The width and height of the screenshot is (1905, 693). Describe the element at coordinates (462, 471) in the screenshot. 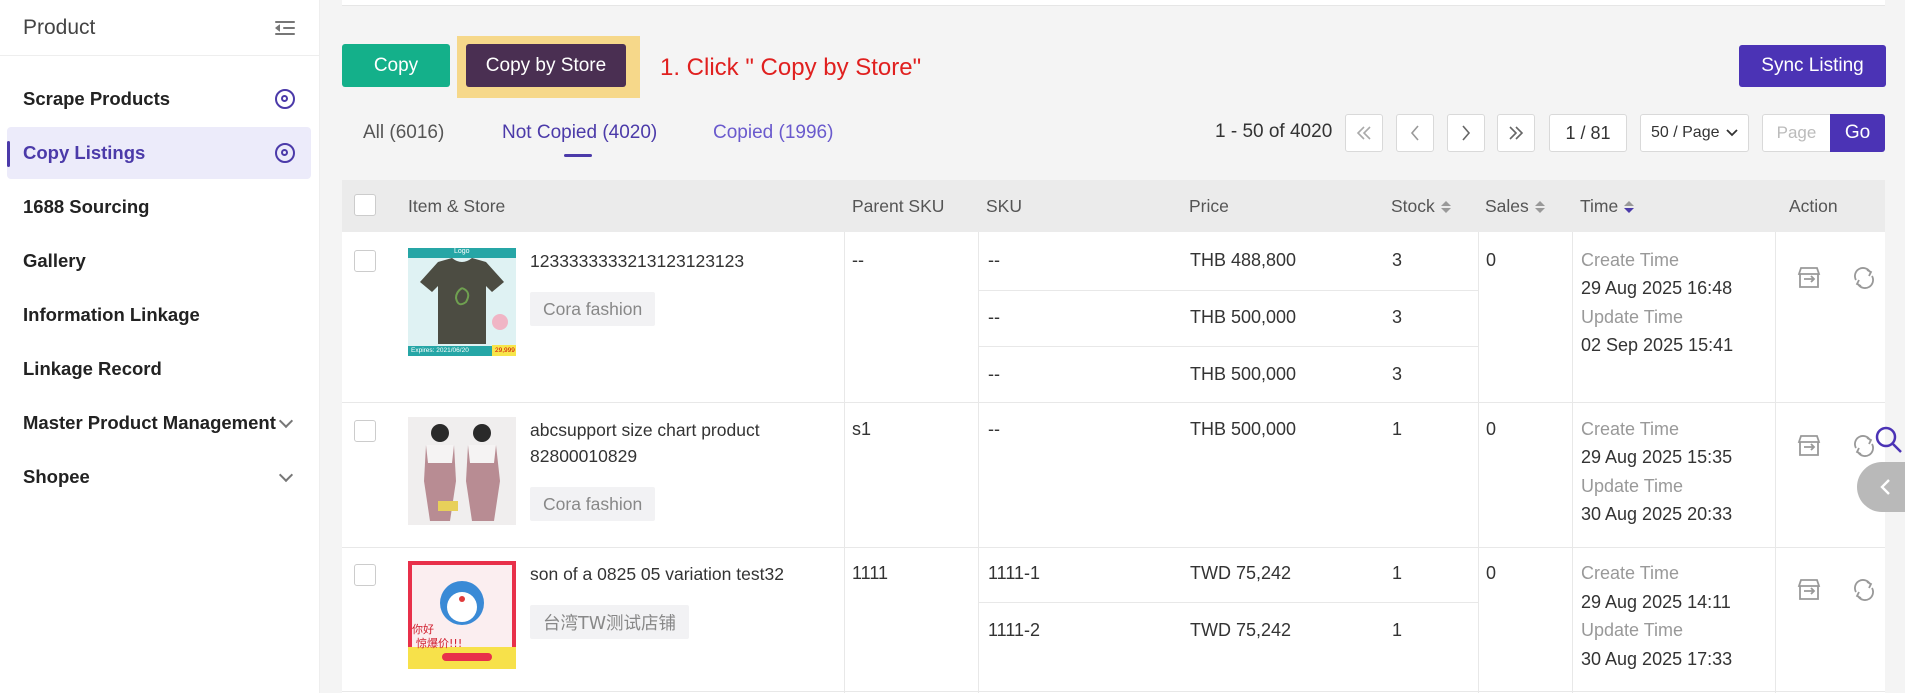

I see `product-thumbnail` at that location.